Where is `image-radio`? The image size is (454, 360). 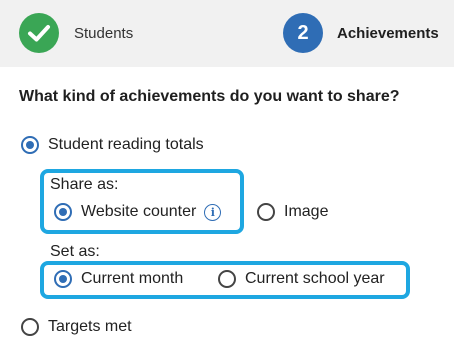
image-radio is located at coordinates (266, 212).